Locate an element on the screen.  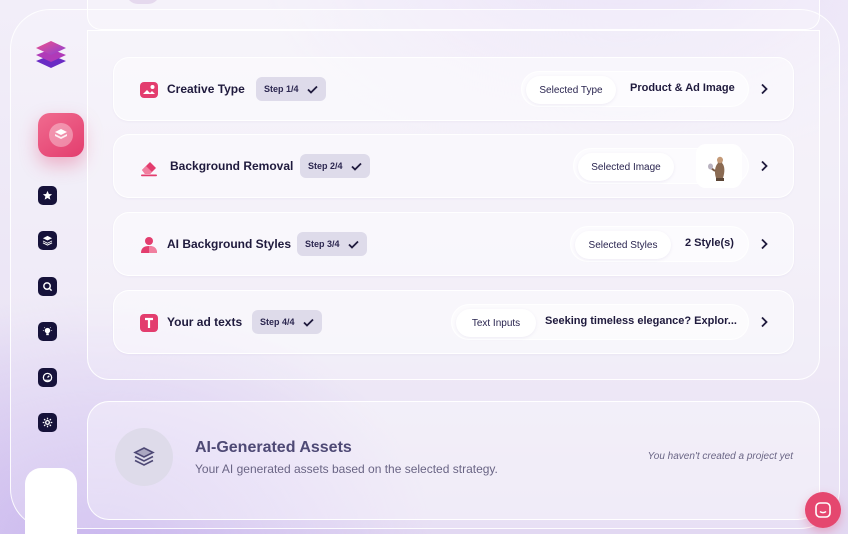
gear-icon is located at coordinates (47, 422).